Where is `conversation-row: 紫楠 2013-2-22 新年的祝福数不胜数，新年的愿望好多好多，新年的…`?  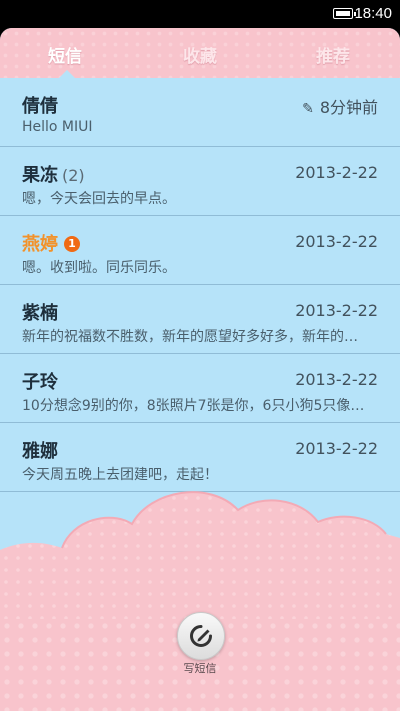
conversation-row: 紫楠 2013-2-22 新年的祝福数不胜数，新年的愿望好多好多，新年的… is located at coordinates (200, 319).